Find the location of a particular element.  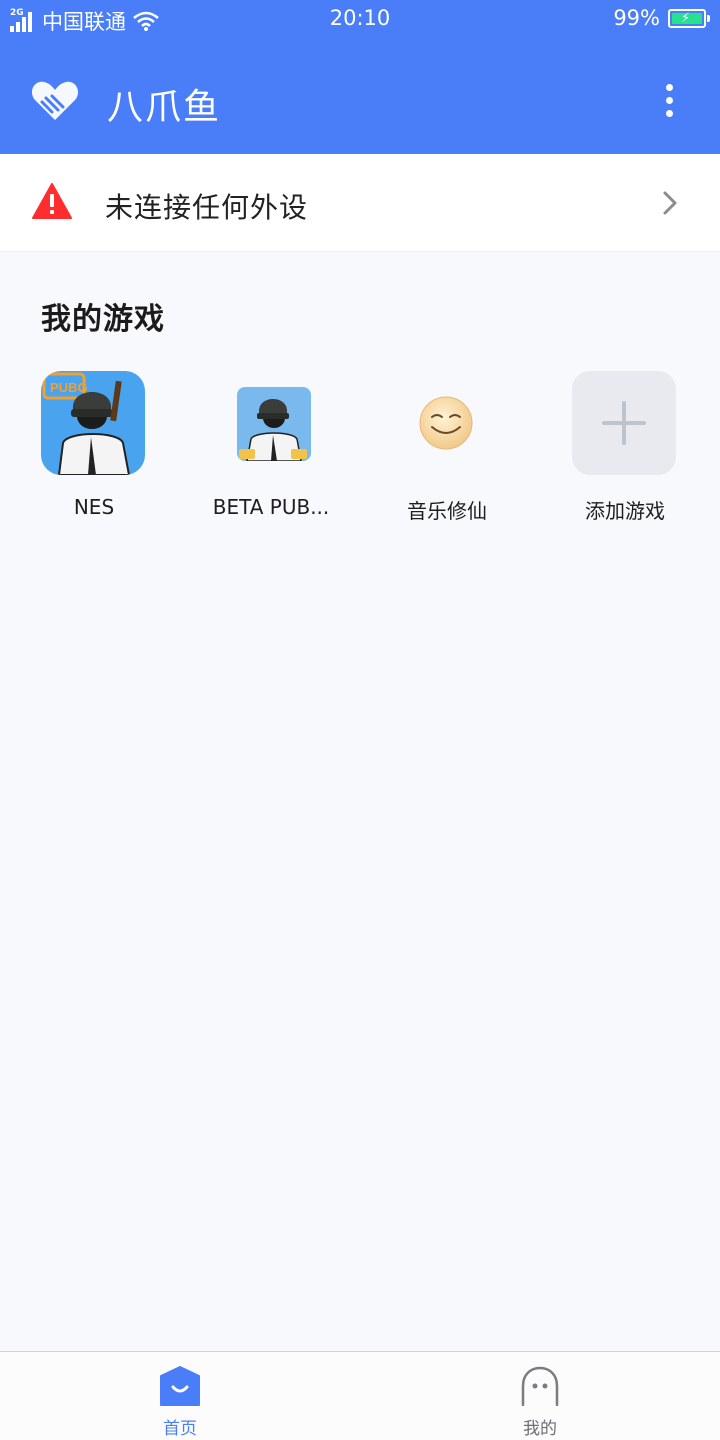

tab-mine: 我的 is located at coordinates (540, 1396).